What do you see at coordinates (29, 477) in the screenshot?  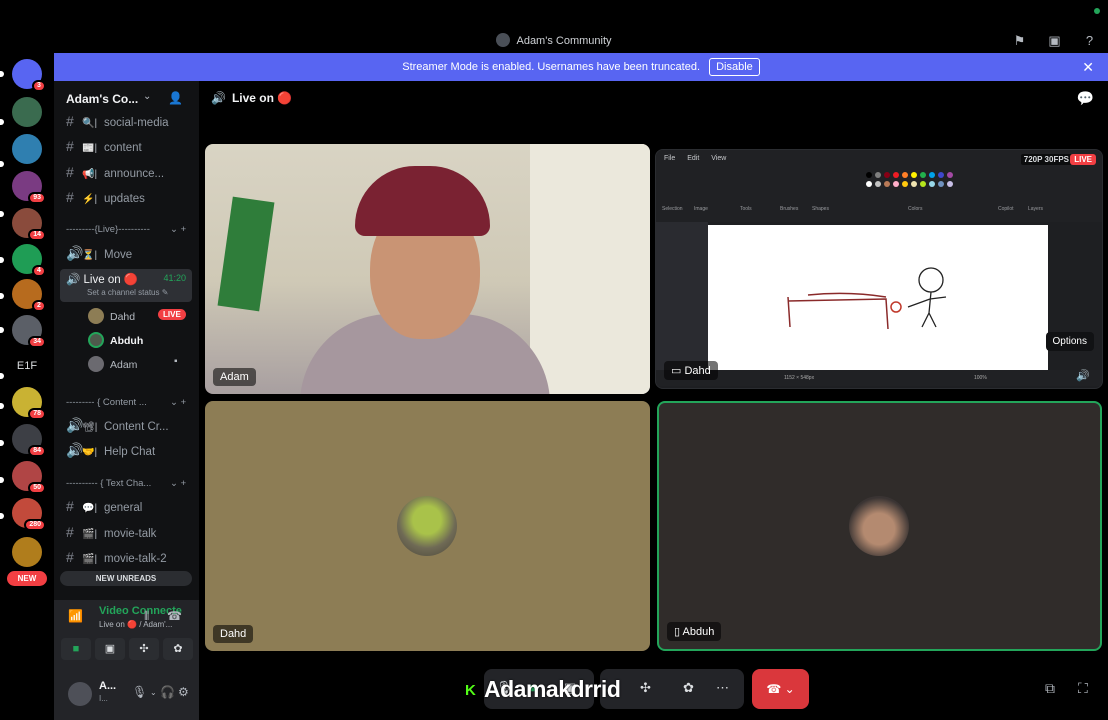 I see `guild-icon: 50` at bounding box center [29, 477].